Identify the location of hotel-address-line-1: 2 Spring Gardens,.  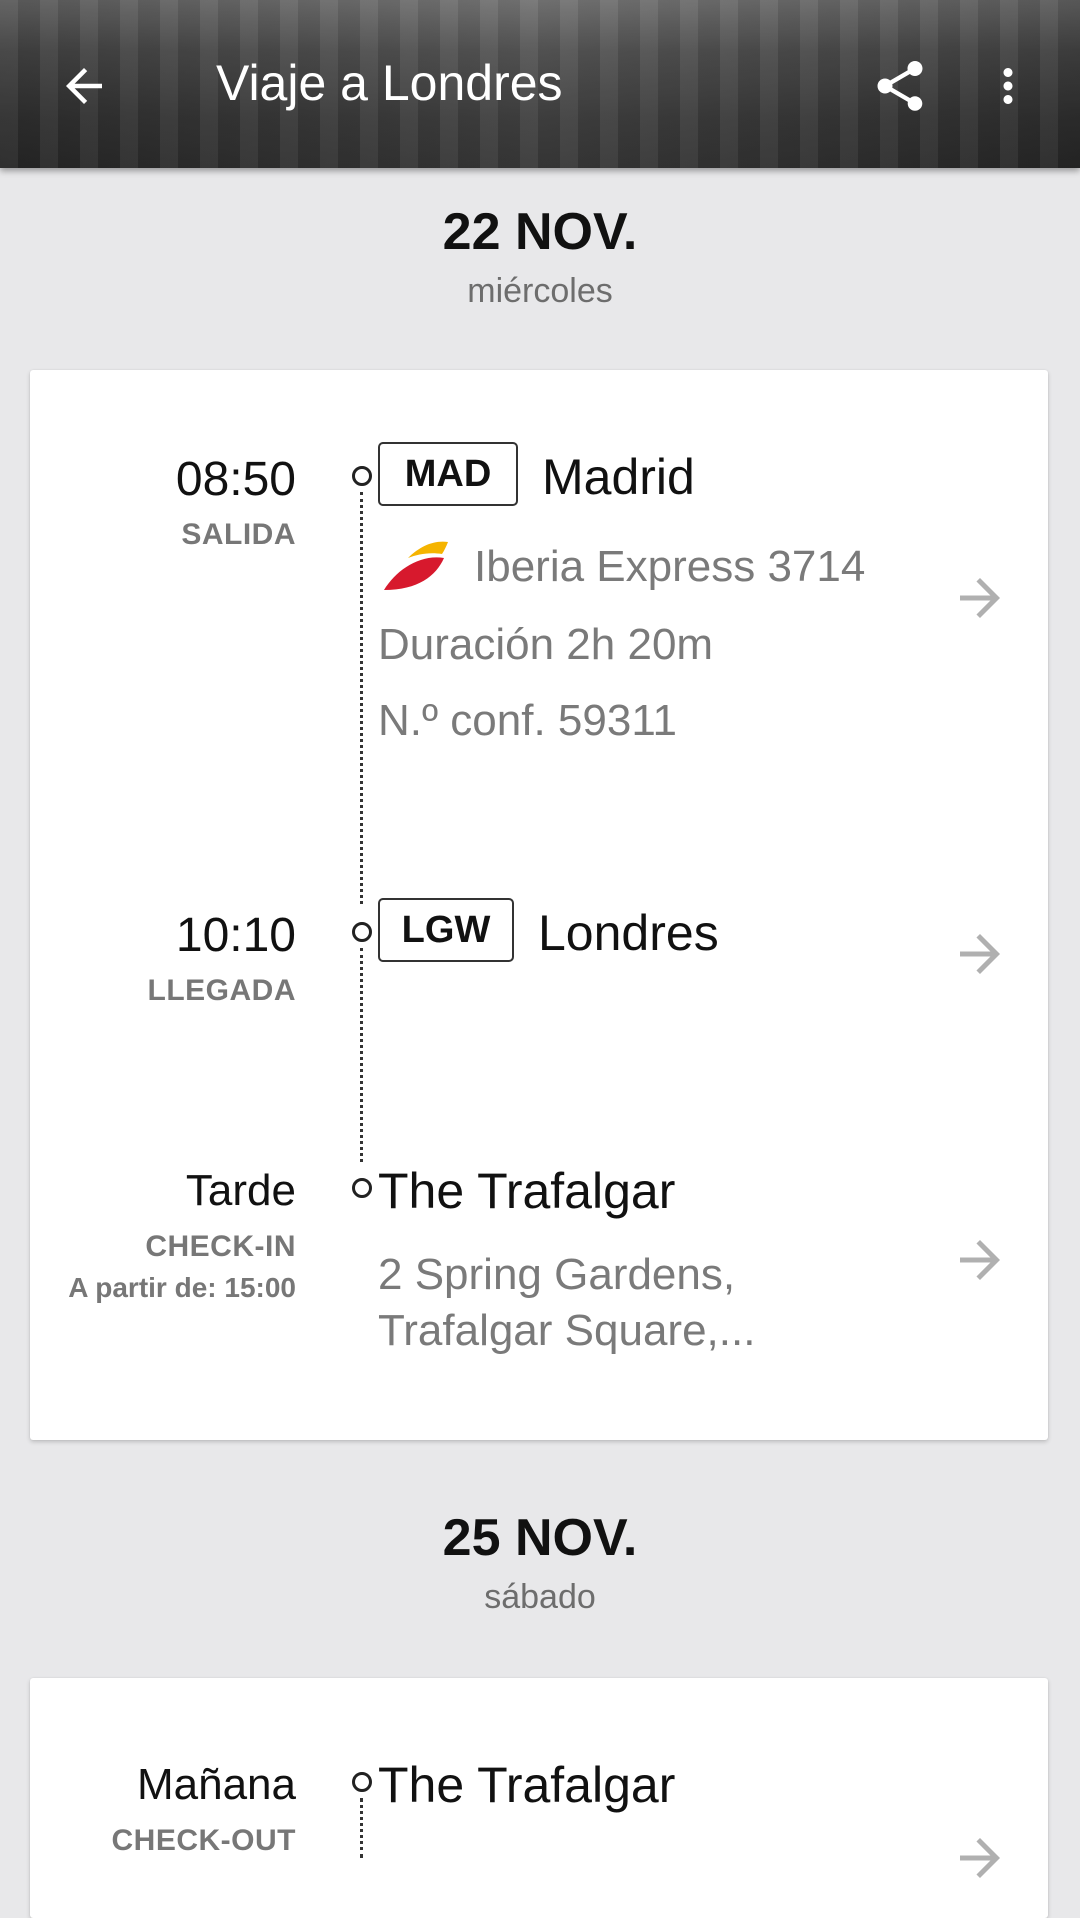
(557, 1274).